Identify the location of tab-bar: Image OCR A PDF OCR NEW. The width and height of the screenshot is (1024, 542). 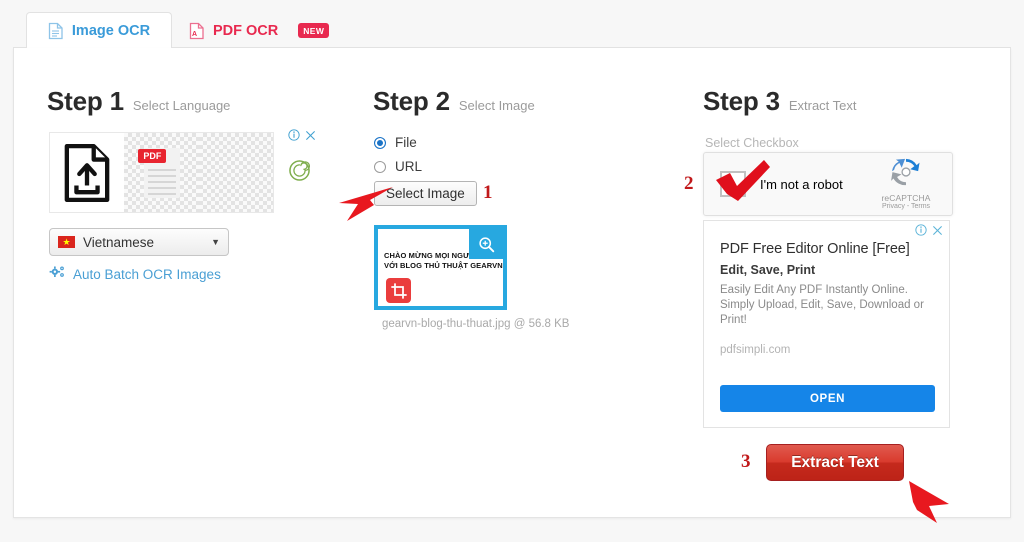
(512, 30).